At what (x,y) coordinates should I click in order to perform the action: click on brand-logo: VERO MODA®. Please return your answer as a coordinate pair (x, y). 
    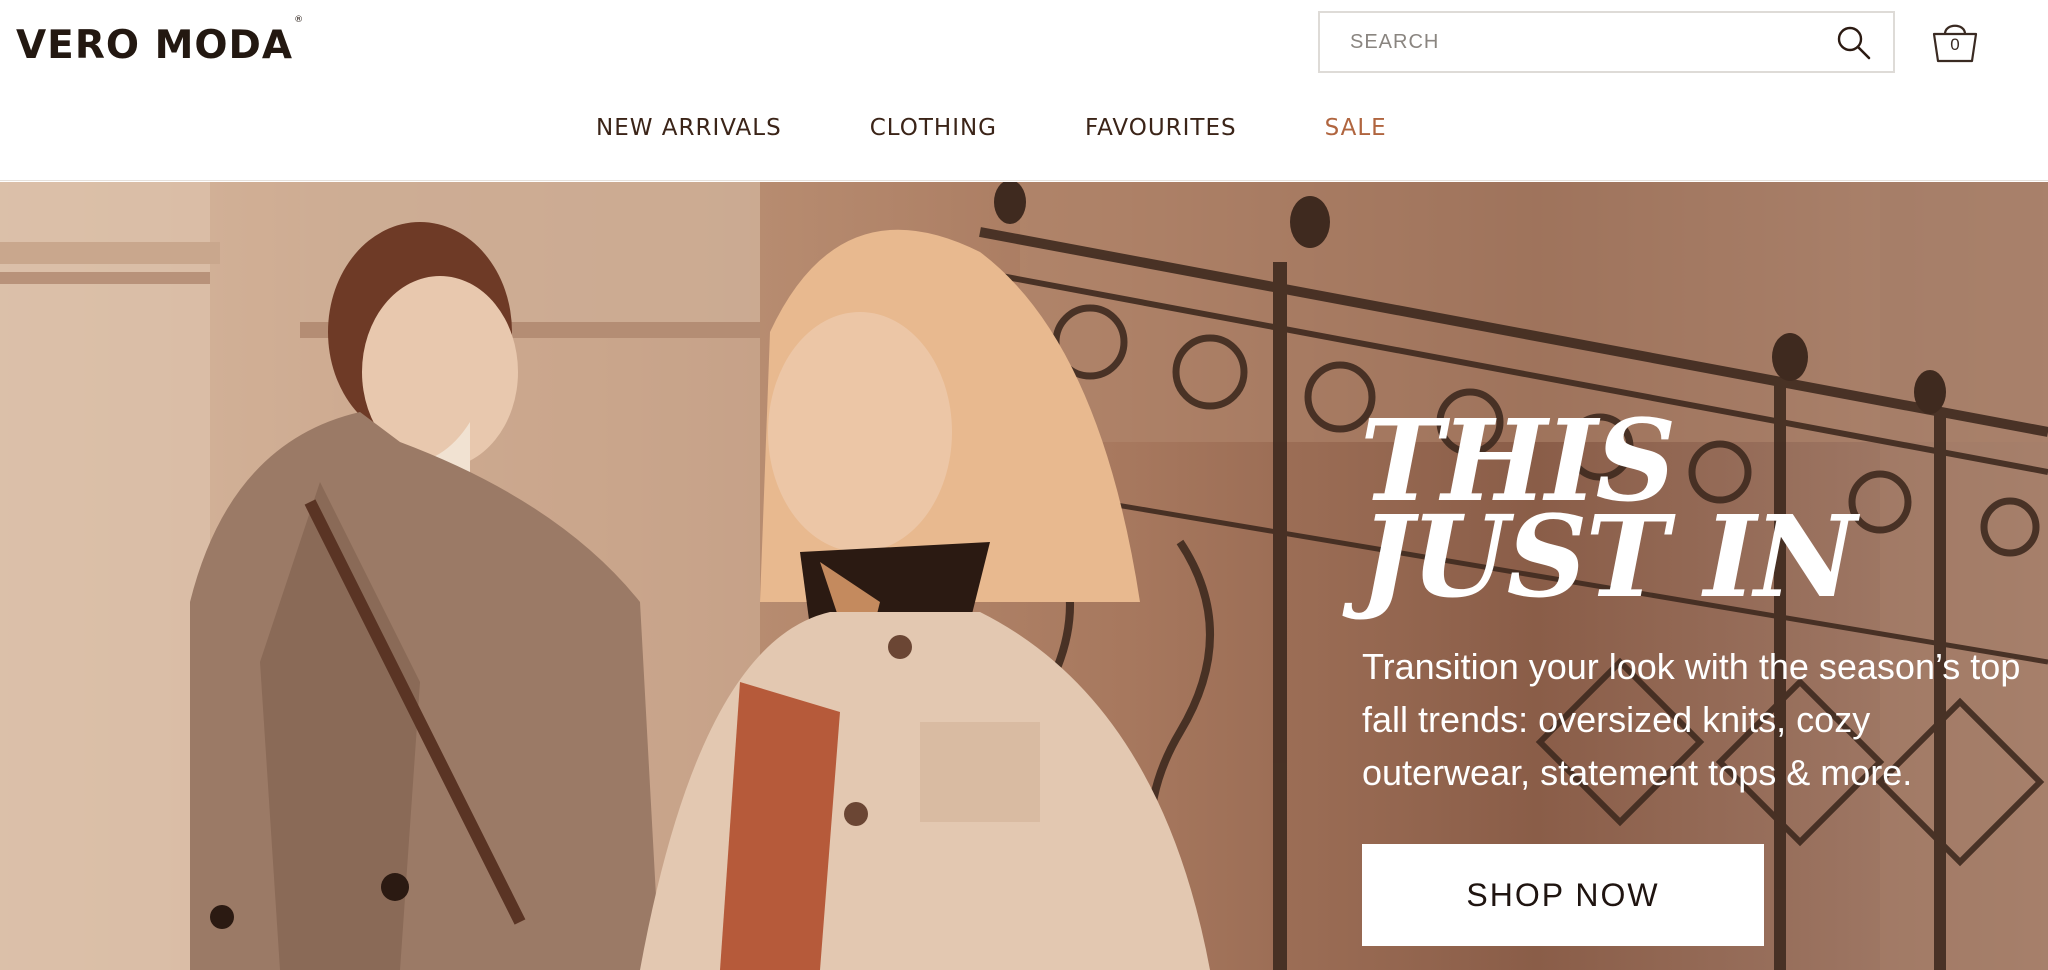
    Looking at the image, I should click on (160, 42).